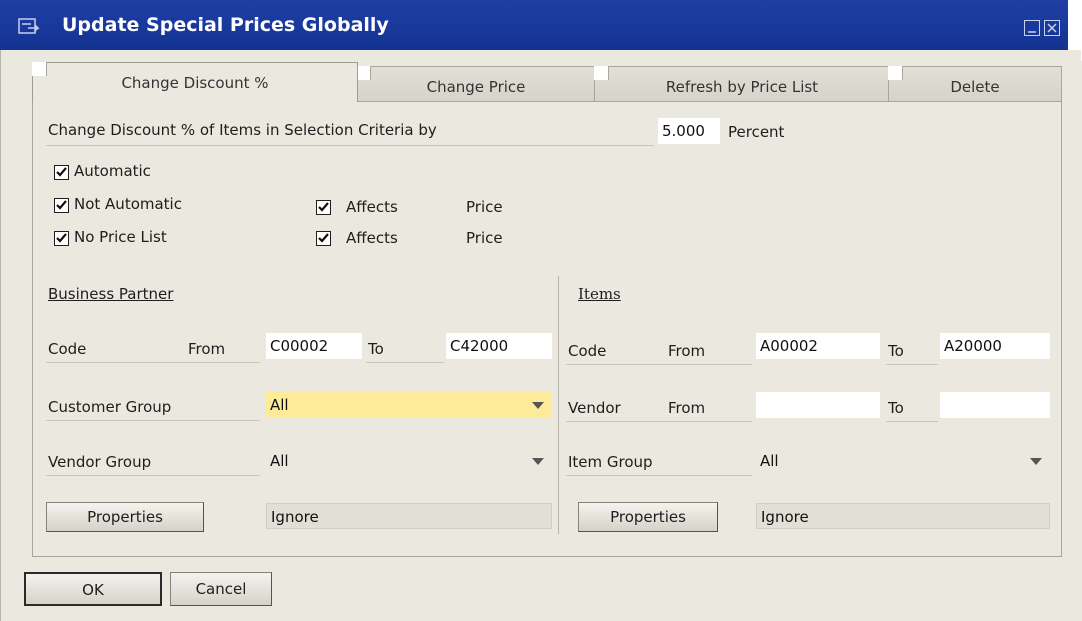 This screenshot has height=621, width=1082. I want to click on vendor-label: Vendor, so click(594, 408).